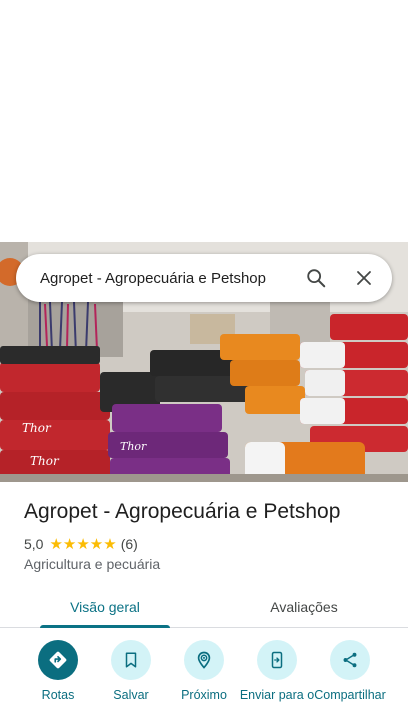 Image resolution: width=408 pixels, height=724 pixels. I want to click on tab-overview: Visão geral, so click(105, 607).